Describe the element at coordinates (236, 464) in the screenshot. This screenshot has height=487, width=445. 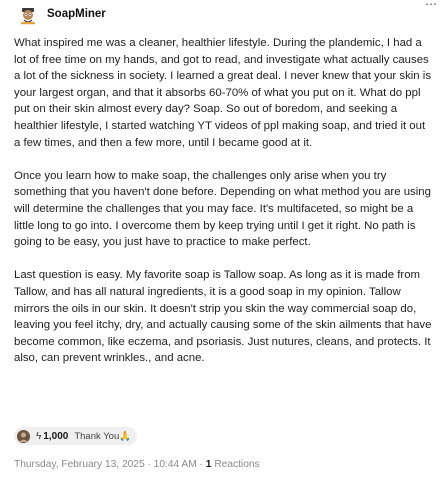
I see `reactions-link: Reactions` at that location.